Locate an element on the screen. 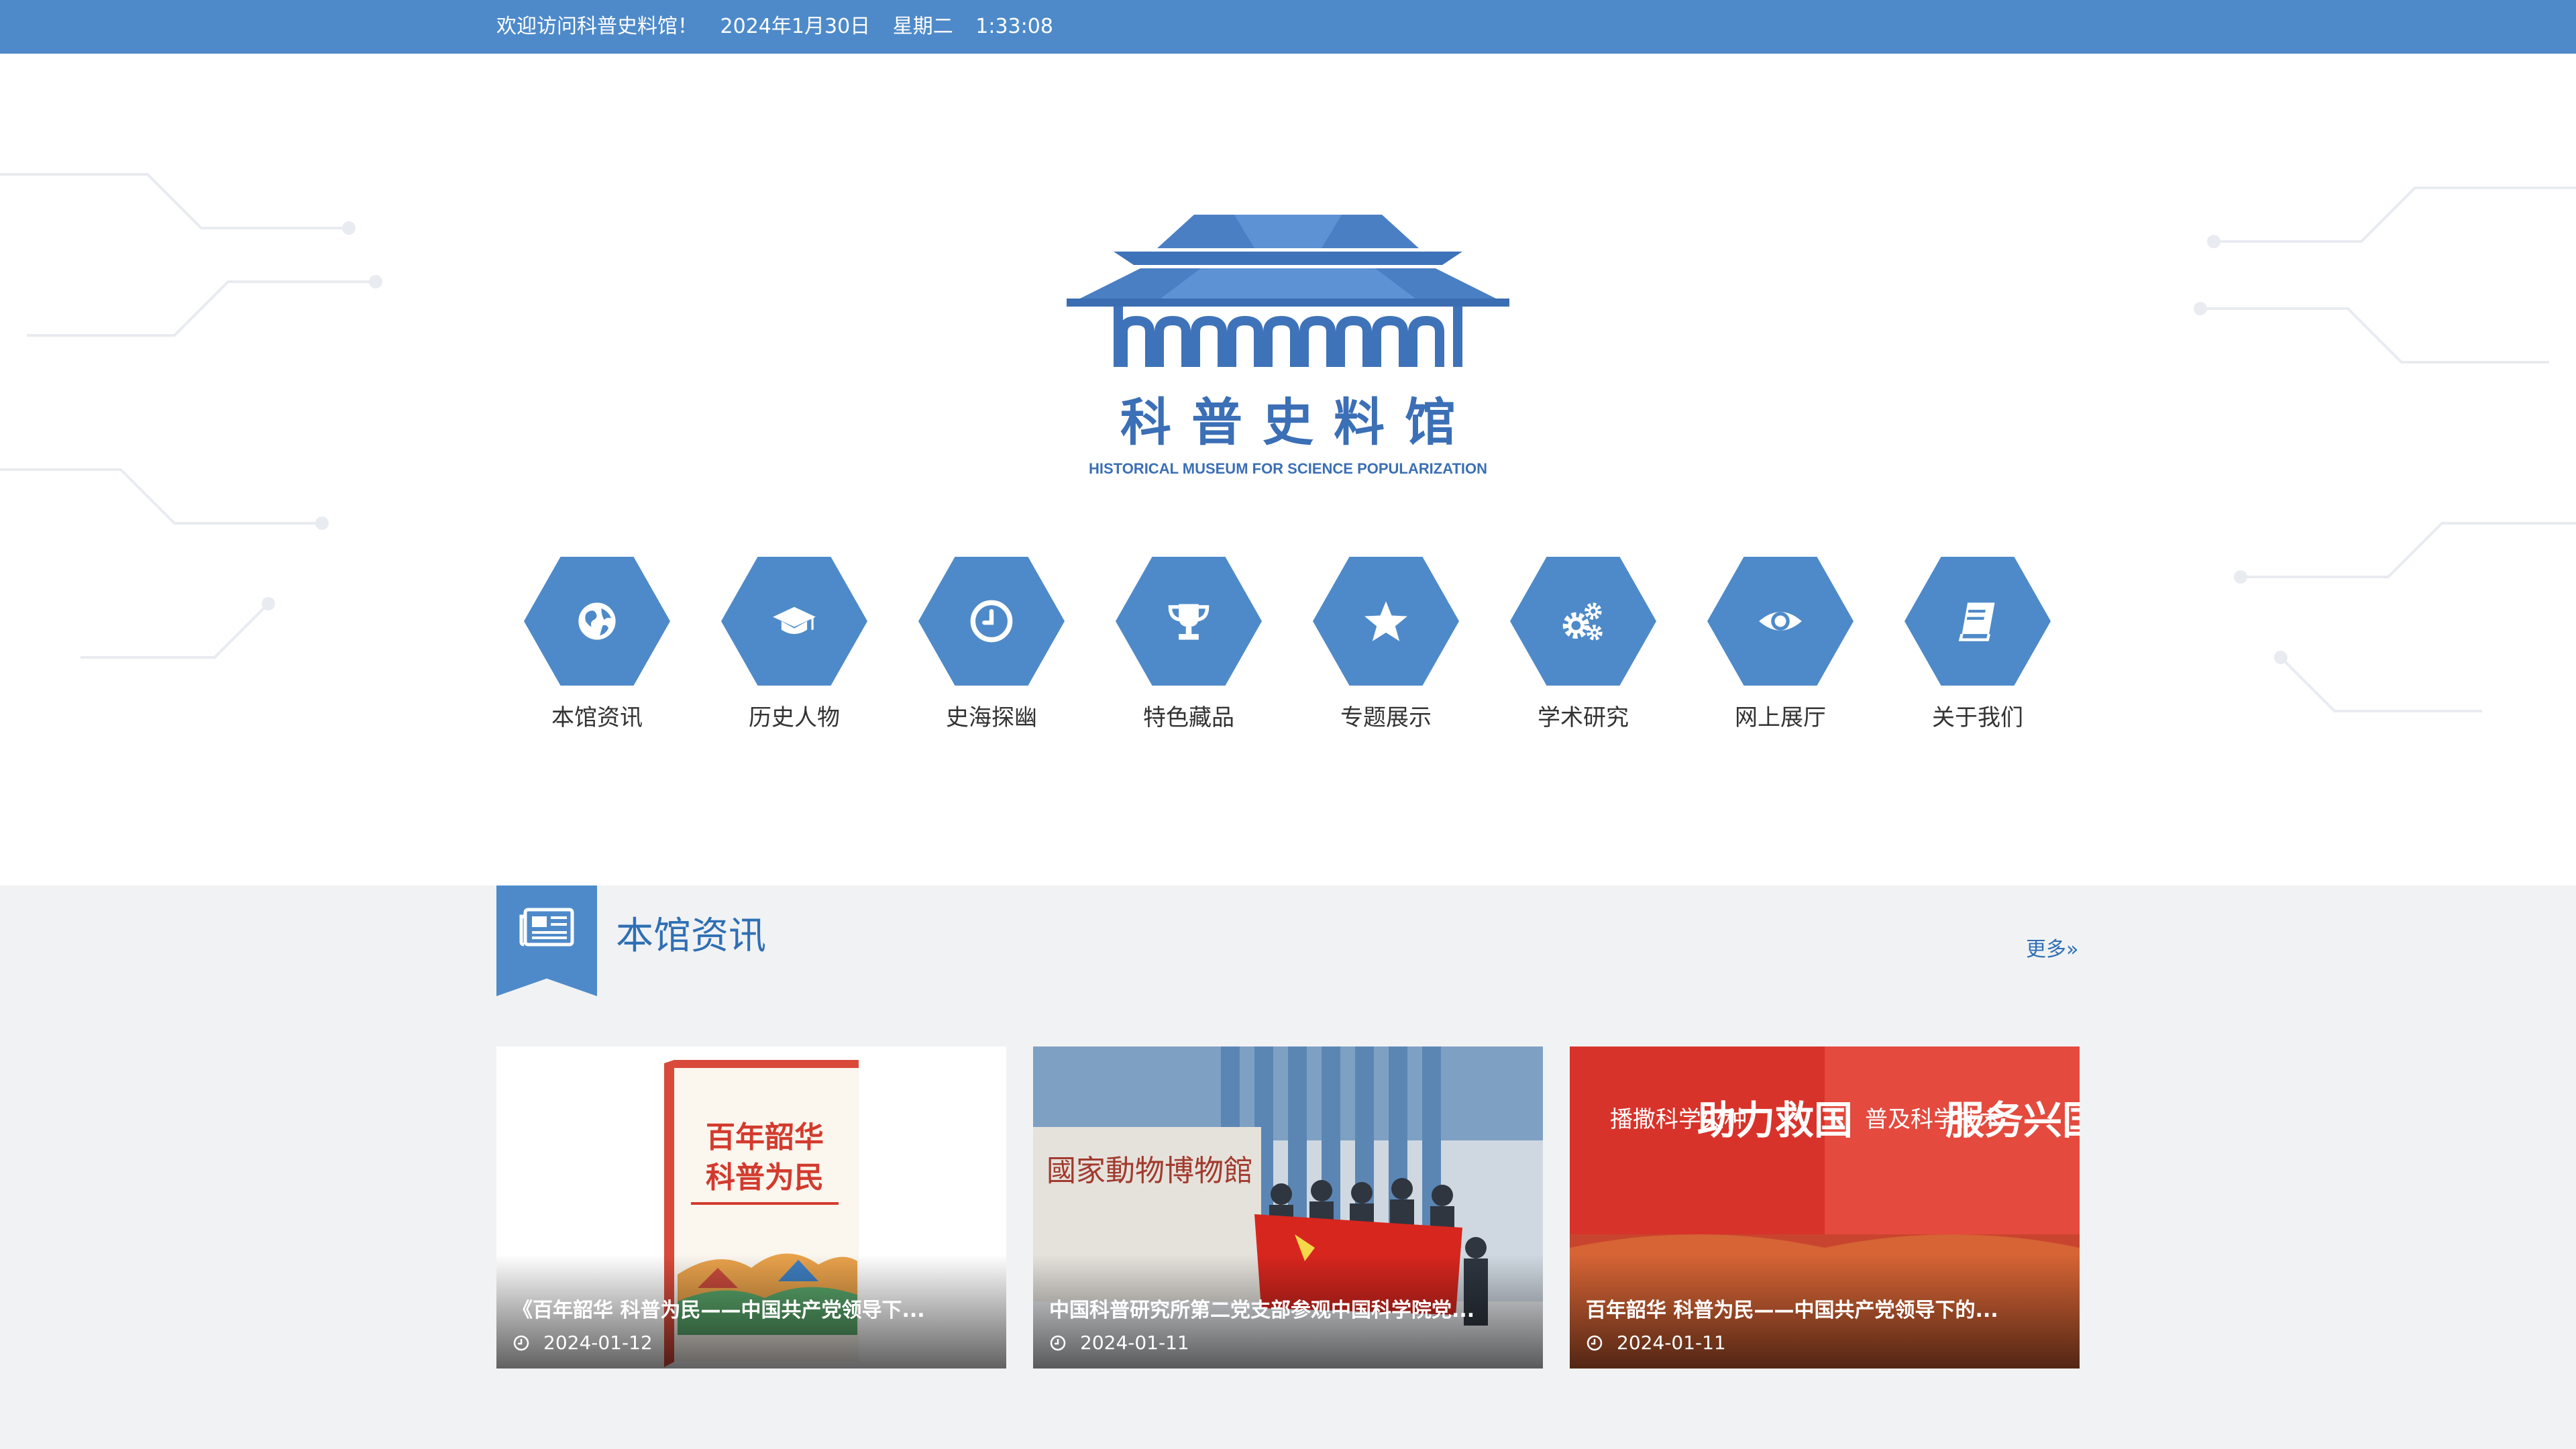 This screenshot has width=2576, height=1449. trophy-icon is located at coordinates (1189, 622).